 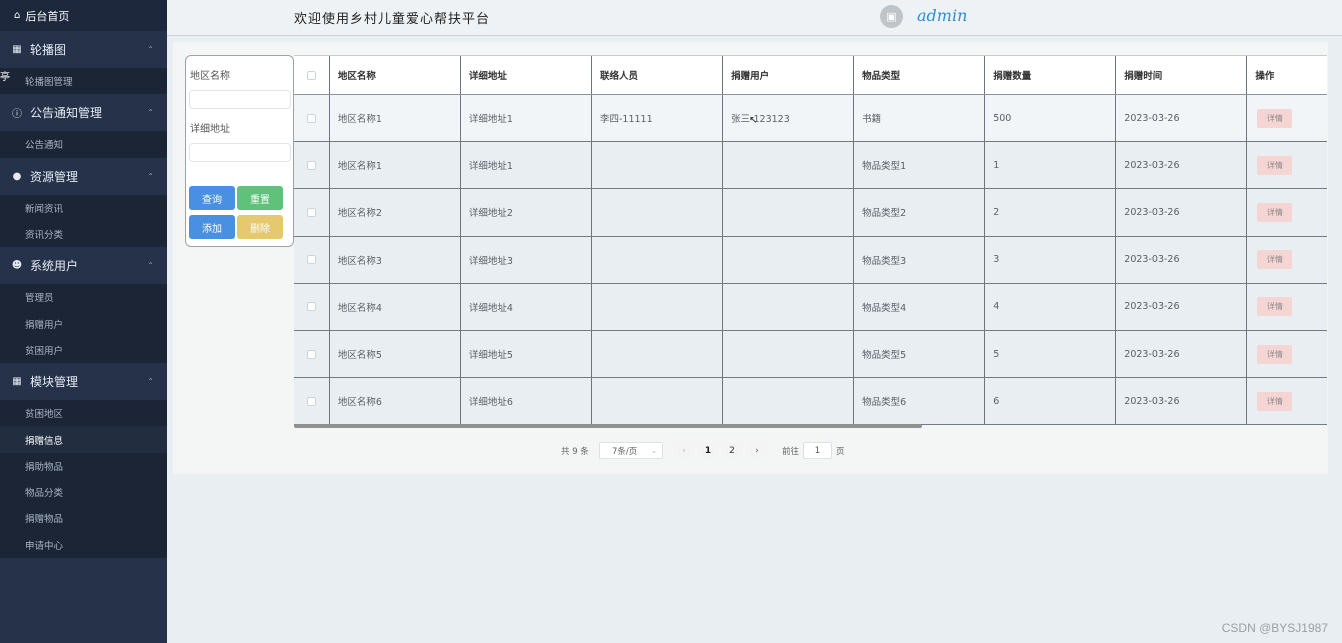 What do you see at coordinates (83, 49) in the screenshot?
I see `sidebar-group-carousel: ▦ 轮播图 ⌃` at bounding box center [83, 49].